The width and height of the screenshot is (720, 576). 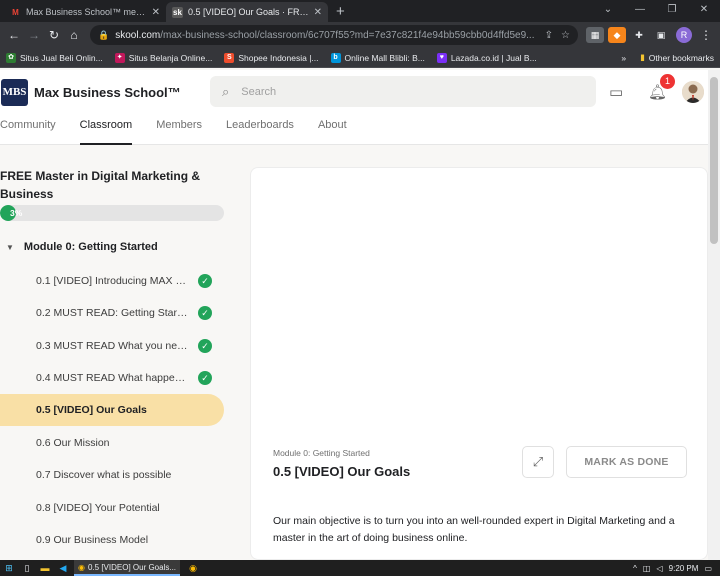 I want to click on lesson-item: 0.4 MUST READ What happens ... ✓, so click(x=112, y=378).